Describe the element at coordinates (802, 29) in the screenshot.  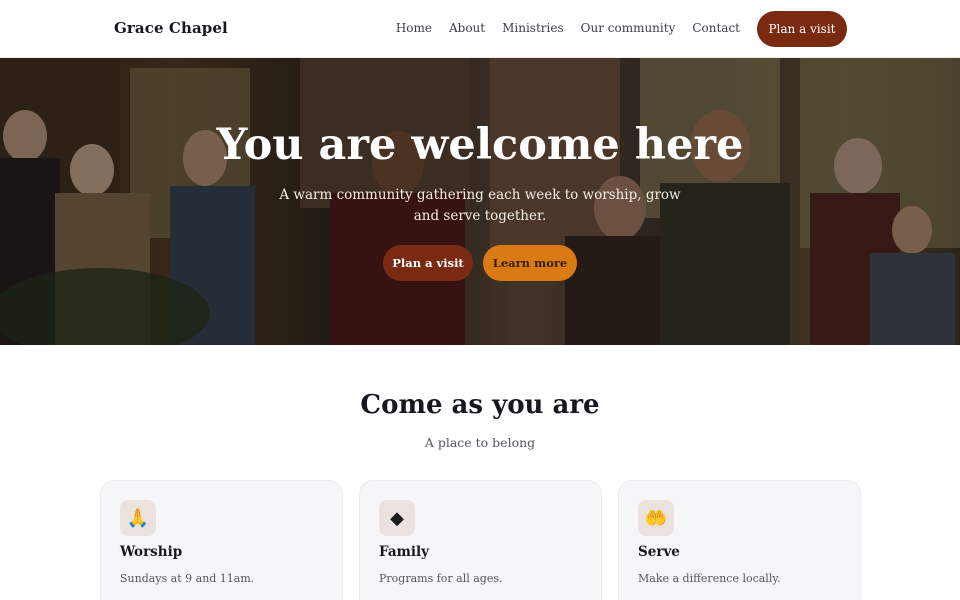
I see `nav-plan-visit-button: Plan a visit` at that location.